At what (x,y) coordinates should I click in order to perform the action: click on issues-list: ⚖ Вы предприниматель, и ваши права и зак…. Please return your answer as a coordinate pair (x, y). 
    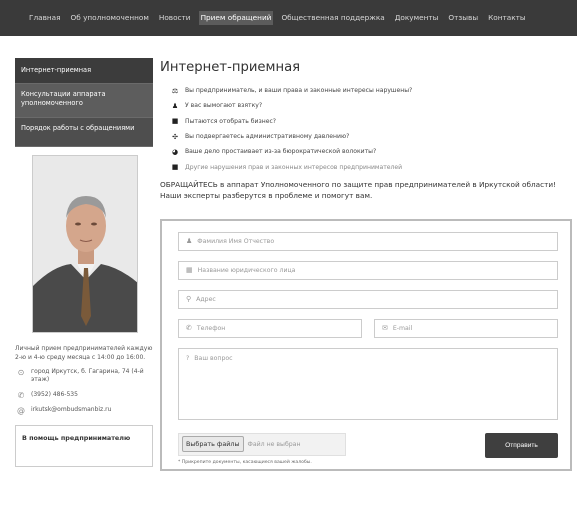
    Looking at the image, I should click on (367, 129).